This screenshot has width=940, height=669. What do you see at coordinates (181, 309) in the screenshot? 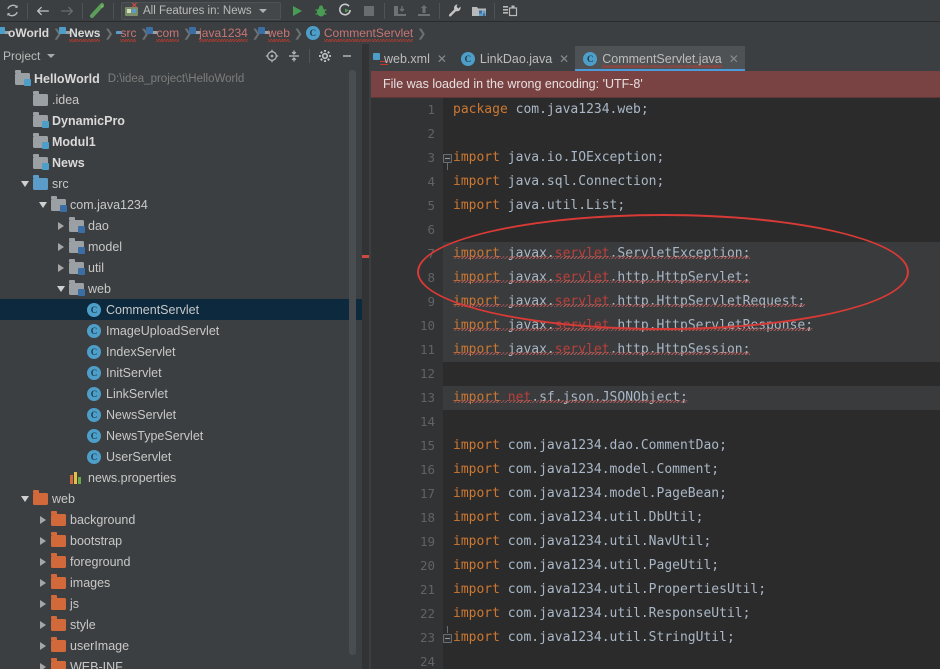
I see `tree-item-commentservlet: C CommentServlet` at bounding box center [181, 309].